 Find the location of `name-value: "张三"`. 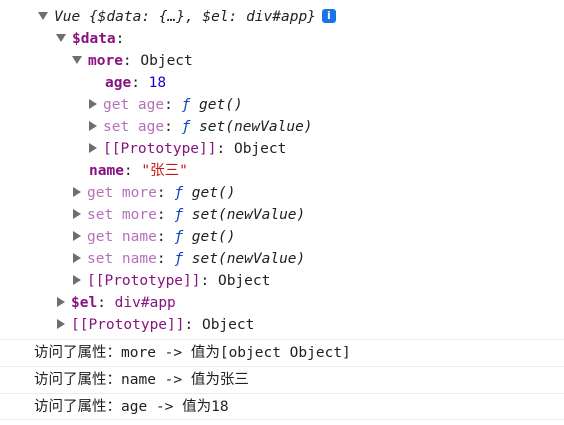

name-value: "张三" is located at coordinates (164, 171).